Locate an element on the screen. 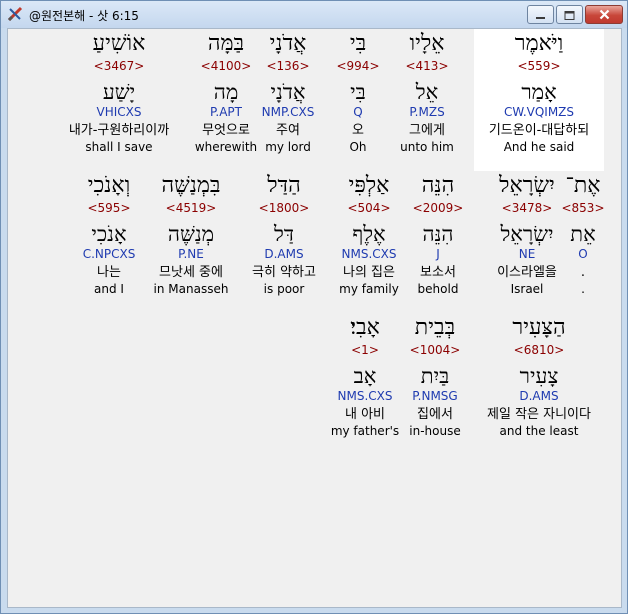  hebrew-word: הַצָּעִיר is located at coordinates (539, 327).